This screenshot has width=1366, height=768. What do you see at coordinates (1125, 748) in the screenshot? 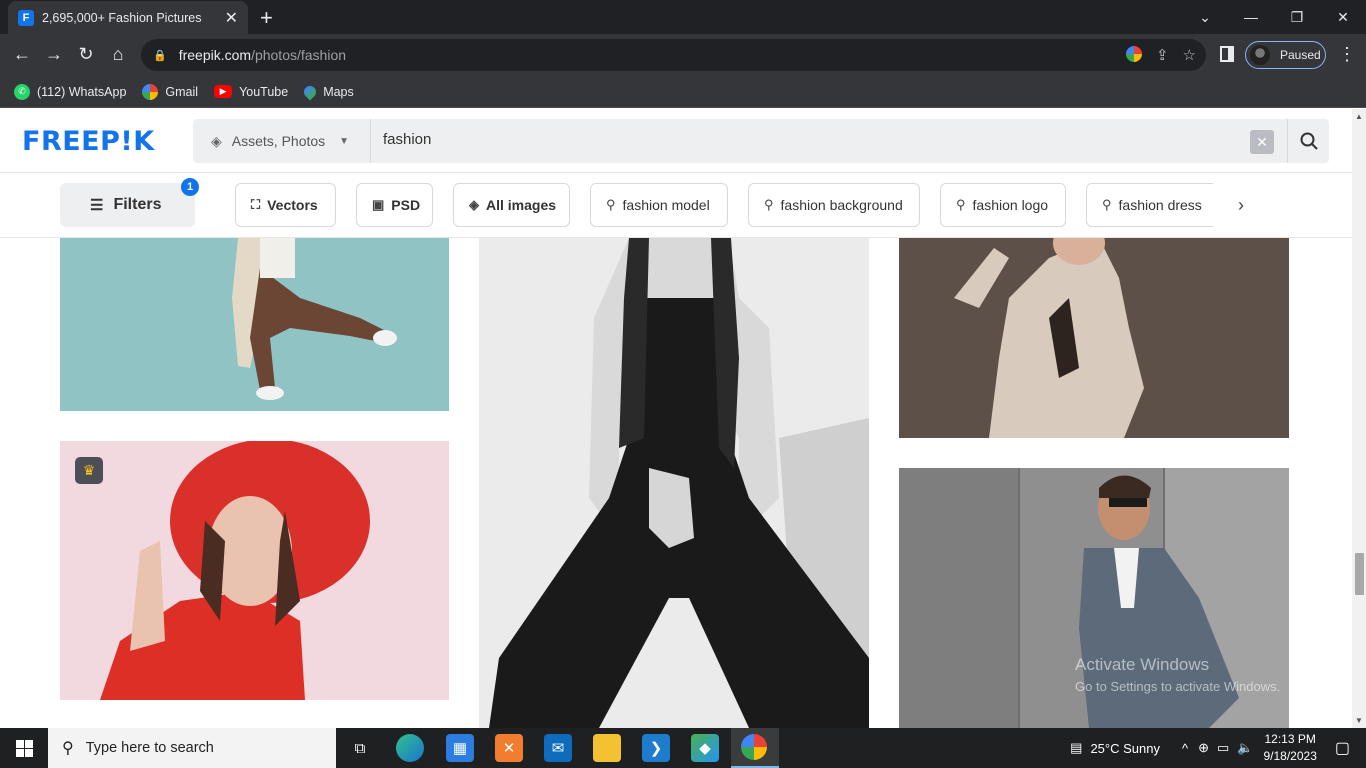
I see `weather-text: 25°C Sunny` at bounding box center [1125, 748].